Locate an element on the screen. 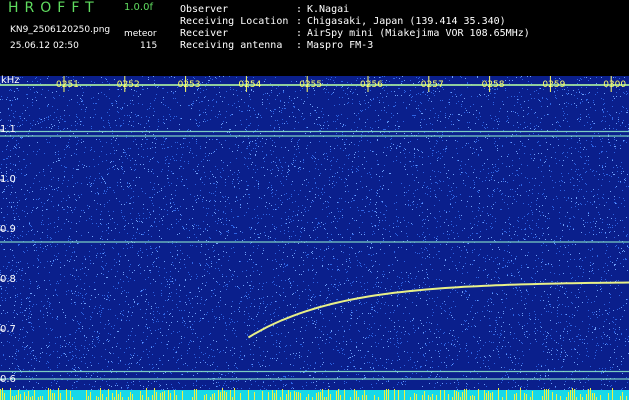 The image size is (629, 400). antenna-label: Receiving antenna is located at coordinates (231, 45).